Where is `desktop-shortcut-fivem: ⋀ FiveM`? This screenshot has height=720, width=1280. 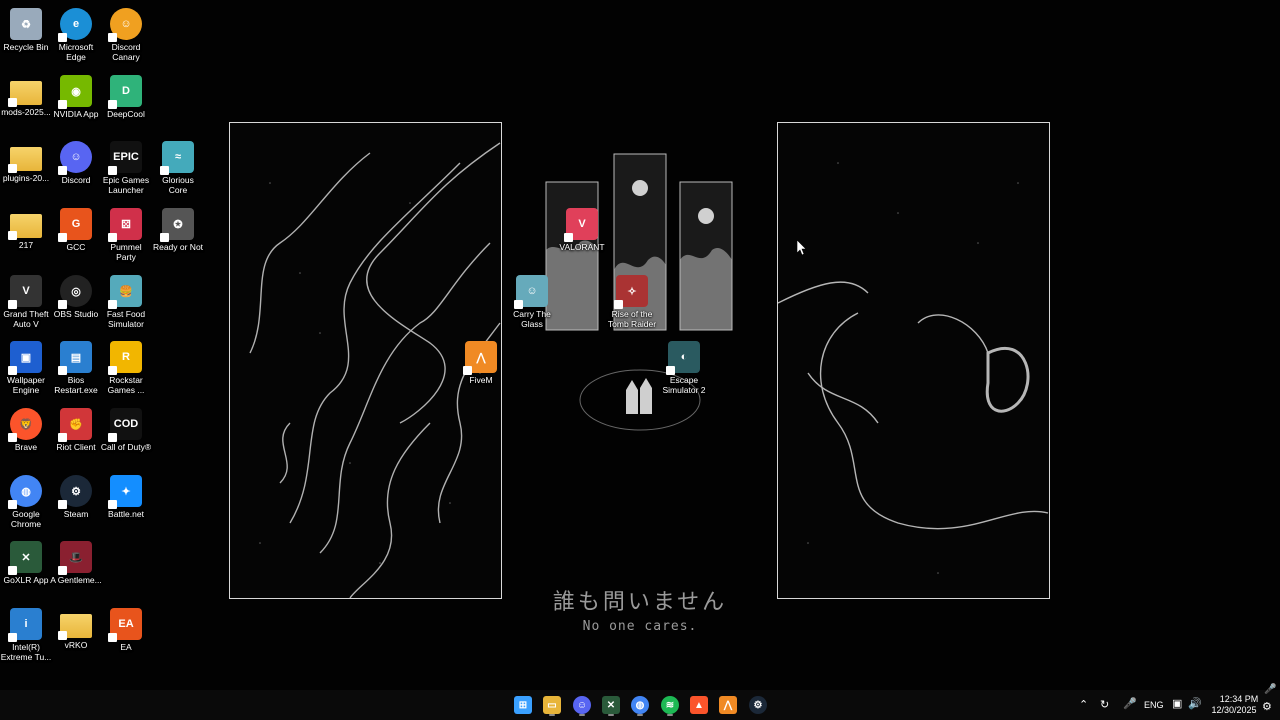 desktop-shortcut-fivem: ⋀ FiveM is located at coordinates (481, 361).